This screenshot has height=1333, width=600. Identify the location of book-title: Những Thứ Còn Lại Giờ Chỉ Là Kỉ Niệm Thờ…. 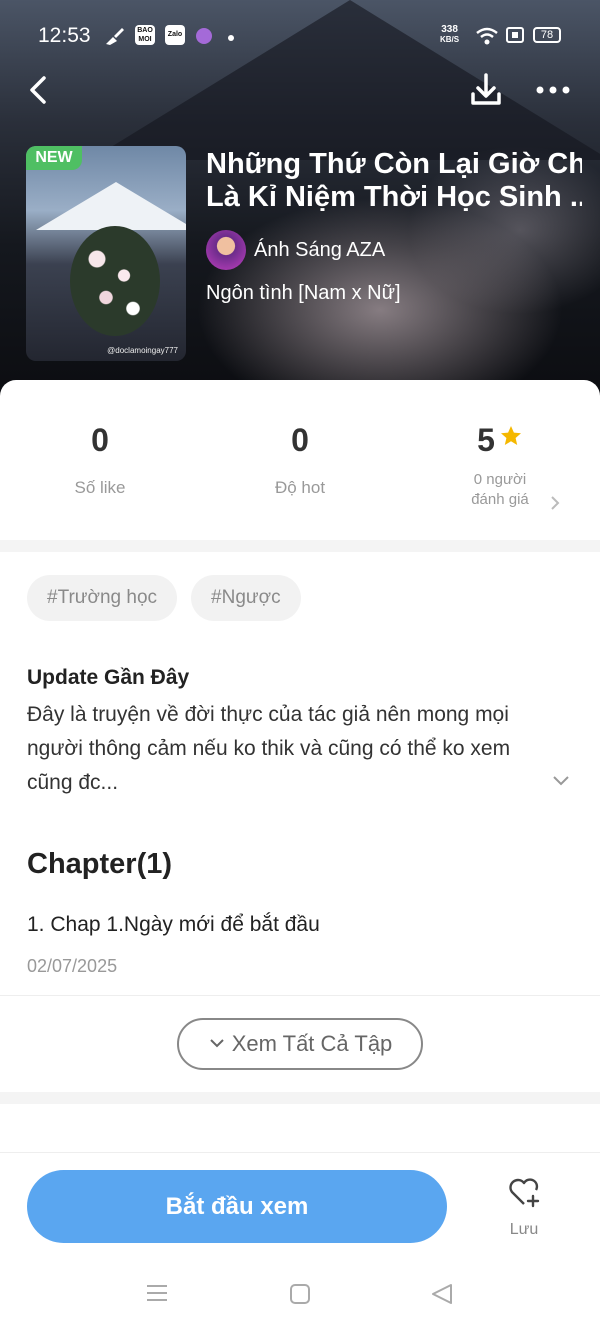
(394, 181).